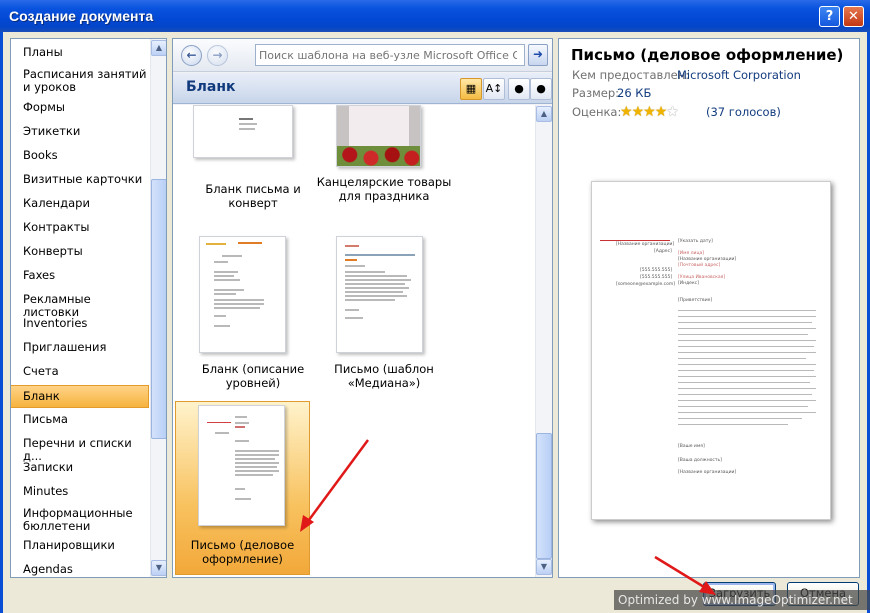  I want to click on template-name: Письмо (деловое оформление), so click(242, 552).